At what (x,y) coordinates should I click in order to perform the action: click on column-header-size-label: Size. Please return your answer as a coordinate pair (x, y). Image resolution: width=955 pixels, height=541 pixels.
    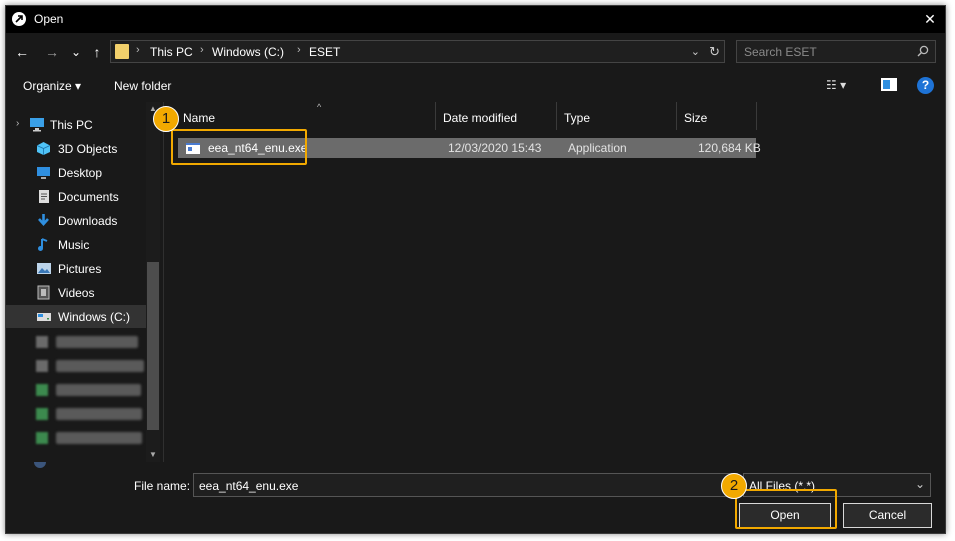
    Looking at the image, I should click on (696, 118).